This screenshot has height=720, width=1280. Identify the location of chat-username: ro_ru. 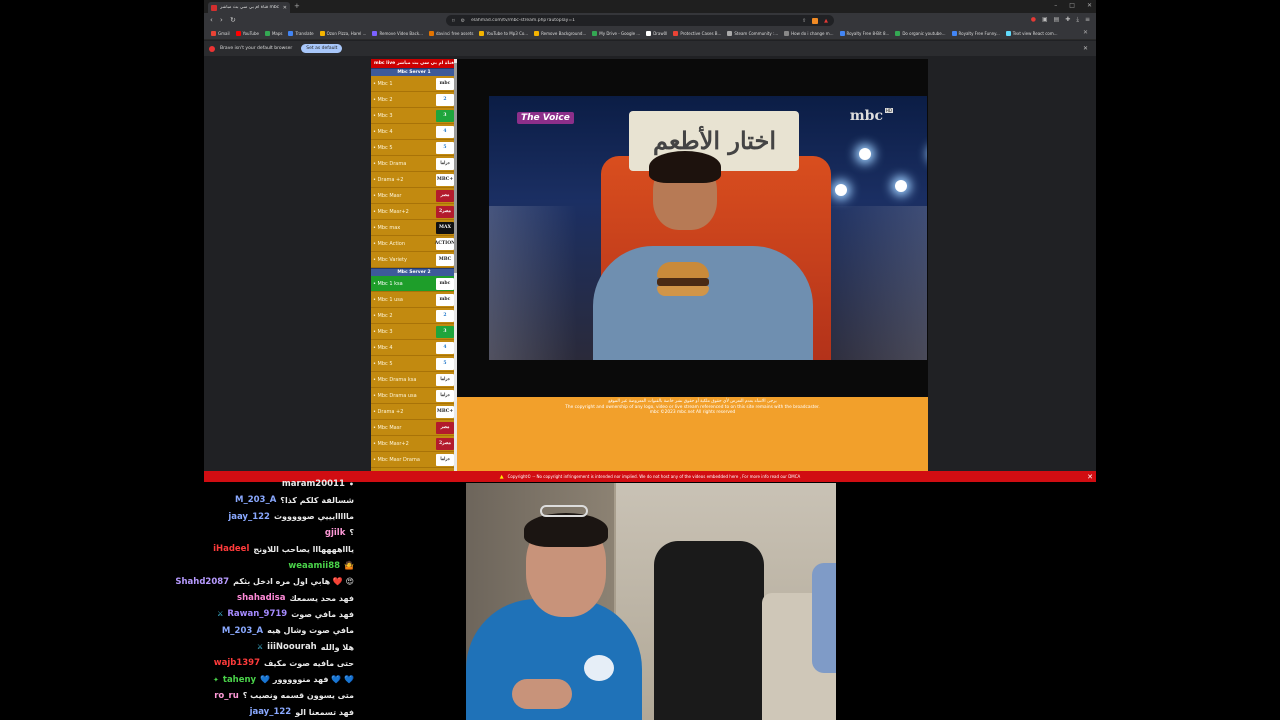
(226, 696).